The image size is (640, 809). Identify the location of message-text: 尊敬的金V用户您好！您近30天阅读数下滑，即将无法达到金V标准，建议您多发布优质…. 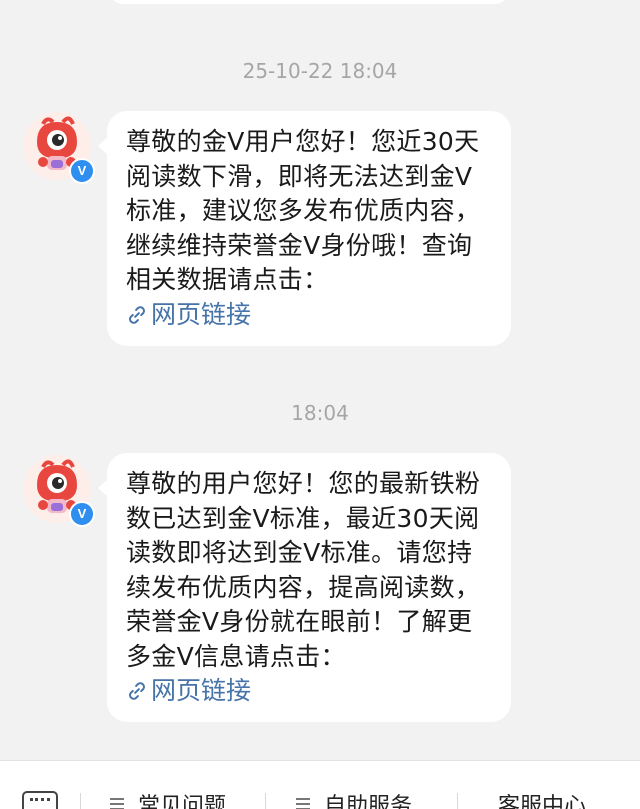
(303, 210).